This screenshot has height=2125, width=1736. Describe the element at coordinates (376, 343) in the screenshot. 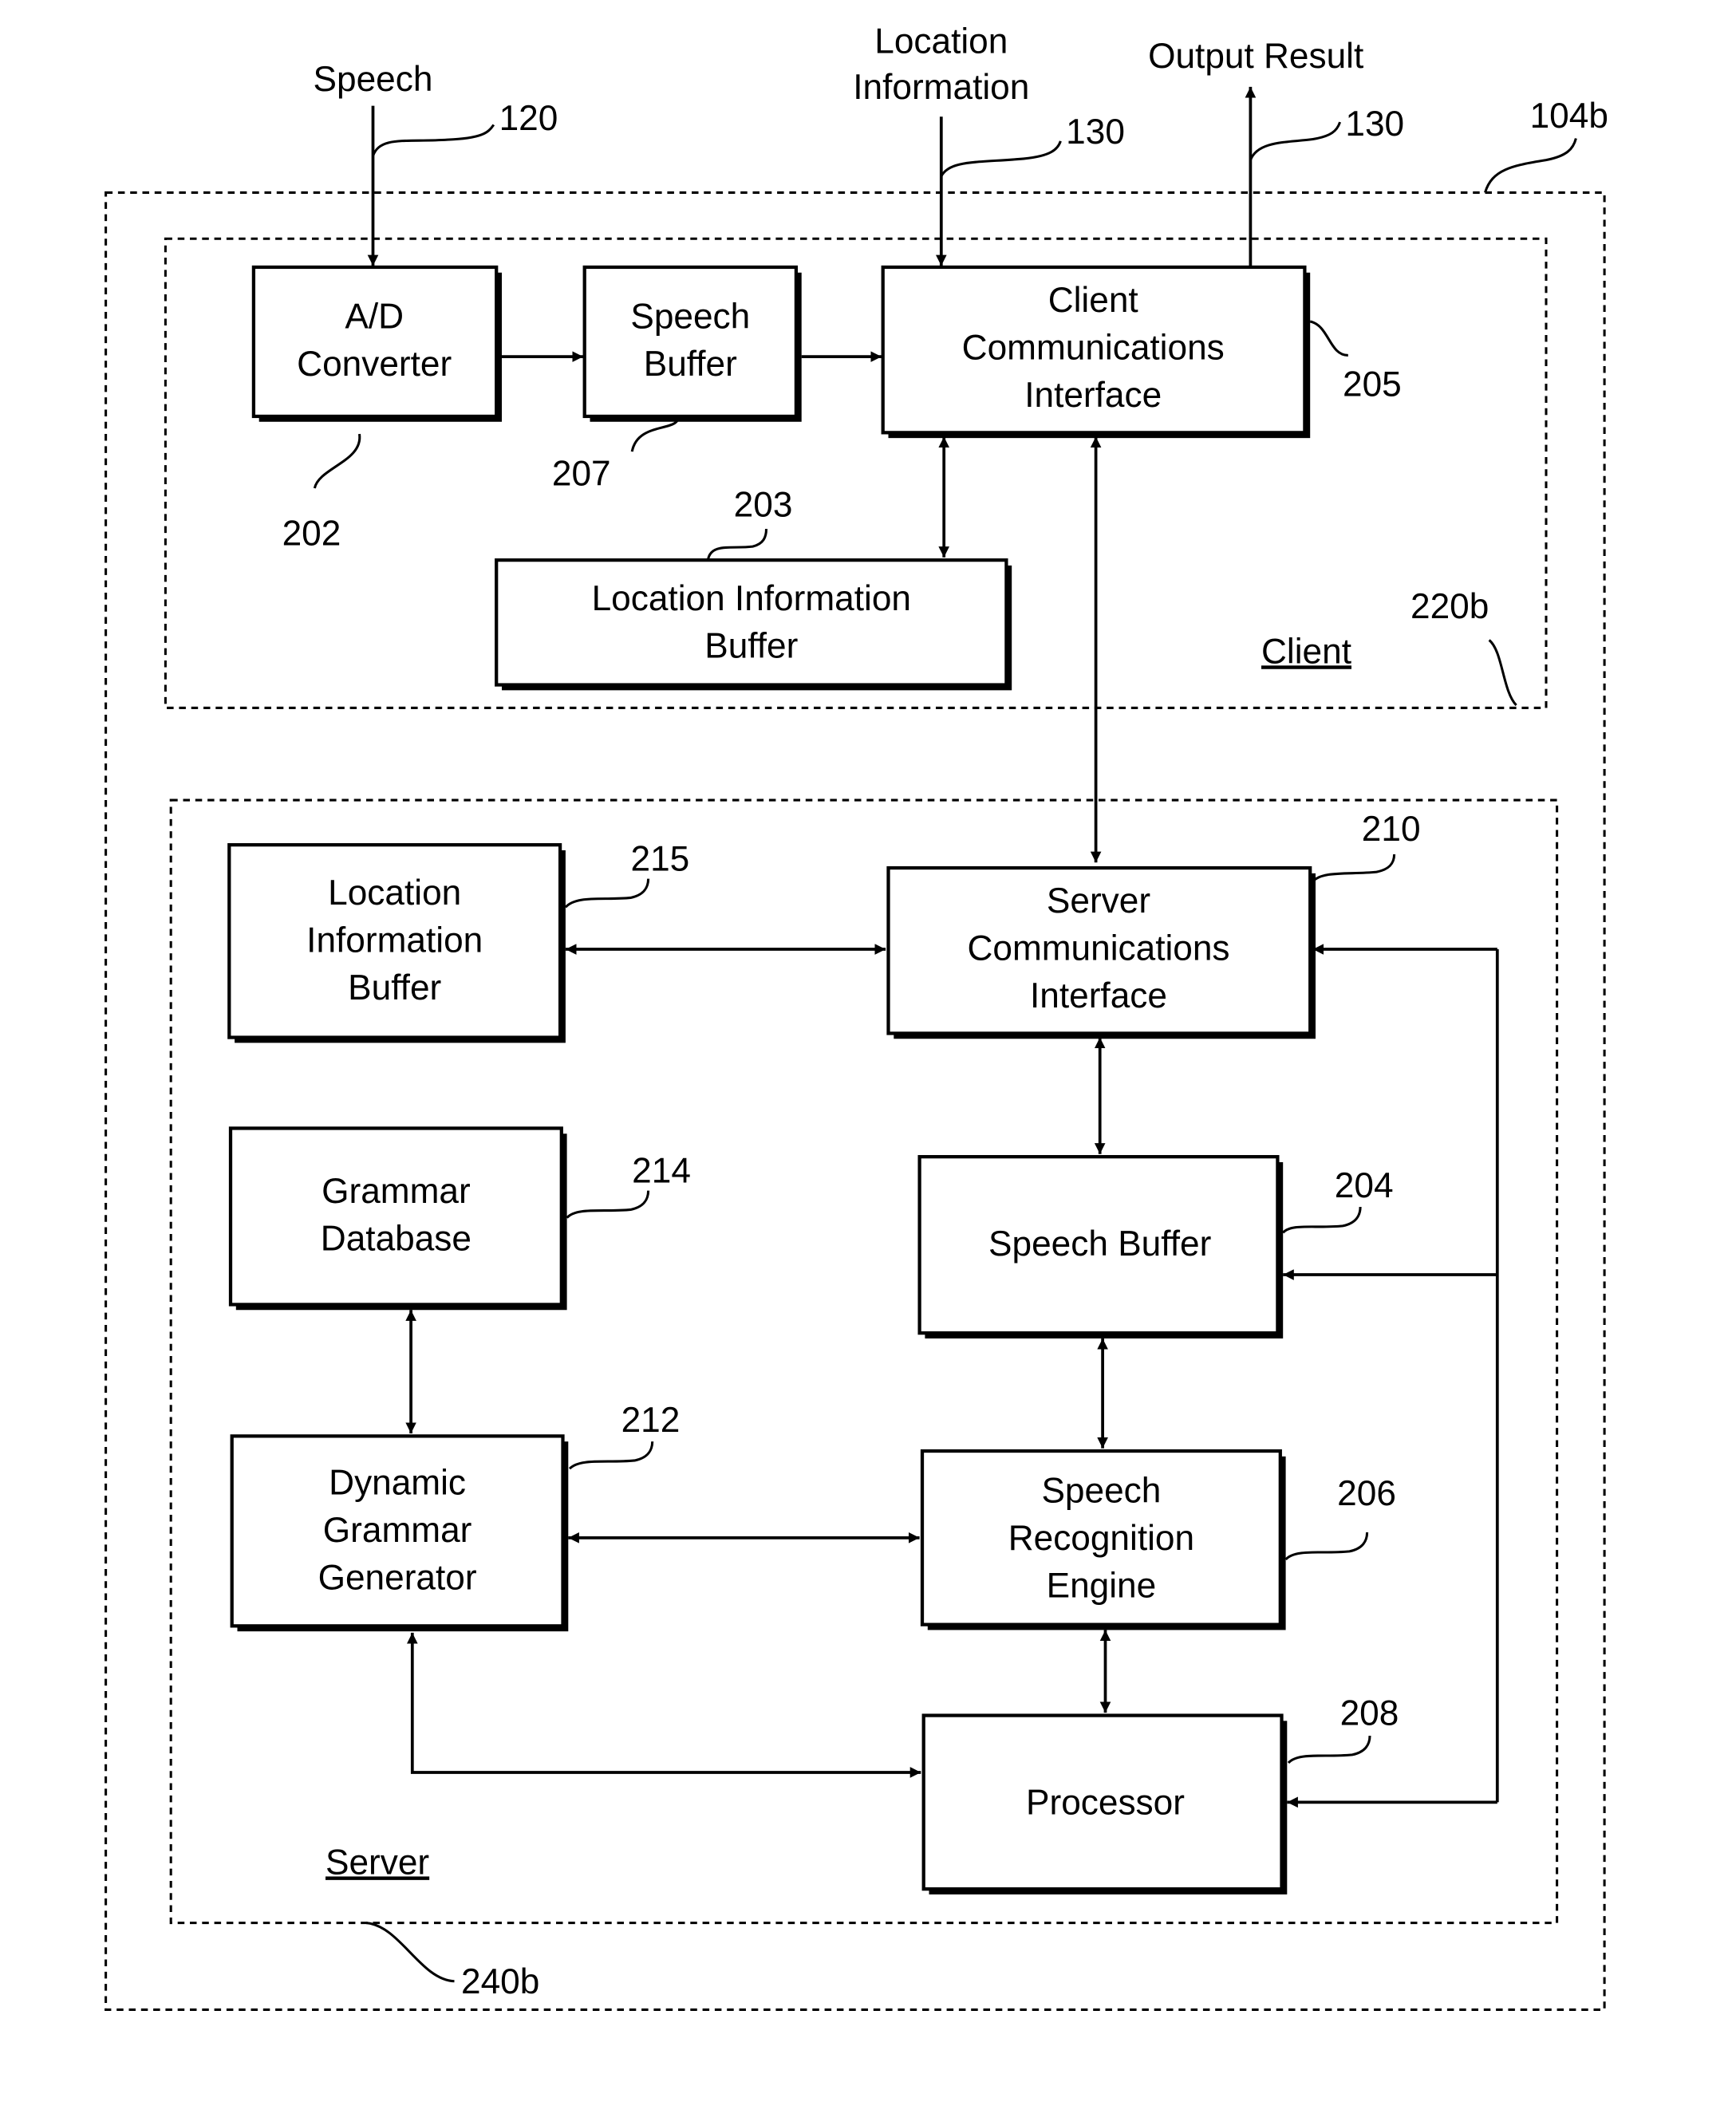

I see `ad-converter-block: A/D Converter` at that location.